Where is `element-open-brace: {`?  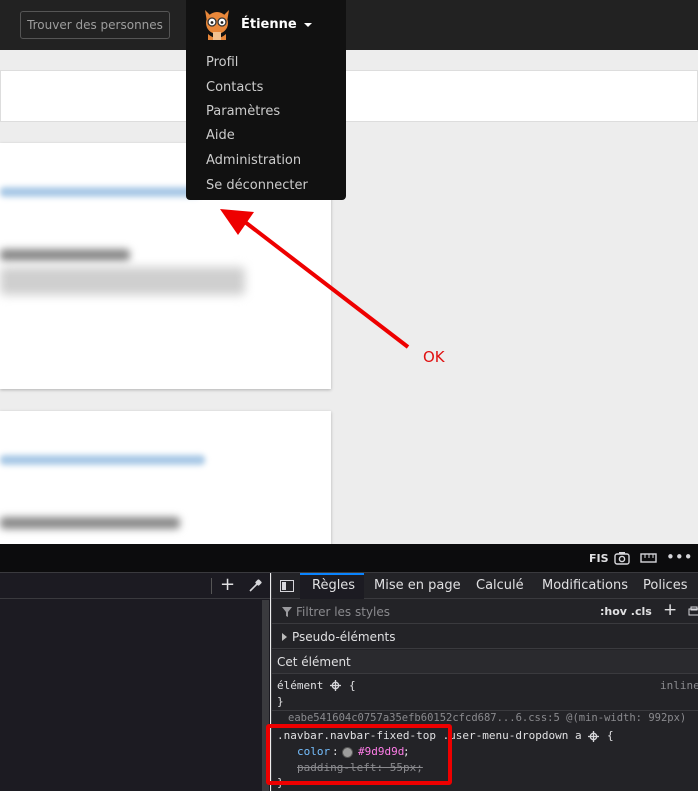
element-open-brace: { is located at coordinates (352, 685).